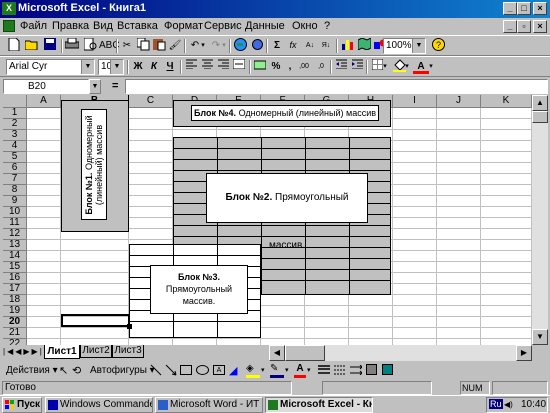  I want to click on column-header-I: I, so click(415, 101).